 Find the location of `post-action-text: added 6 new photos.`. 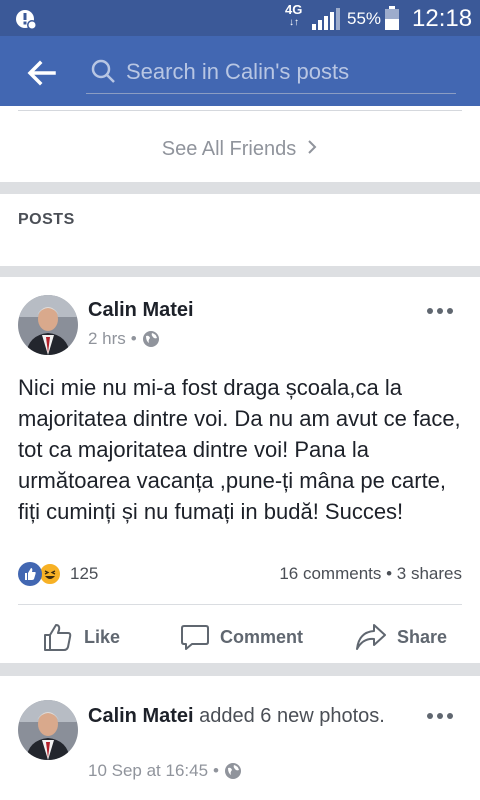

post-action-text: added 6 new photos. is located at coordinates (289, 716).